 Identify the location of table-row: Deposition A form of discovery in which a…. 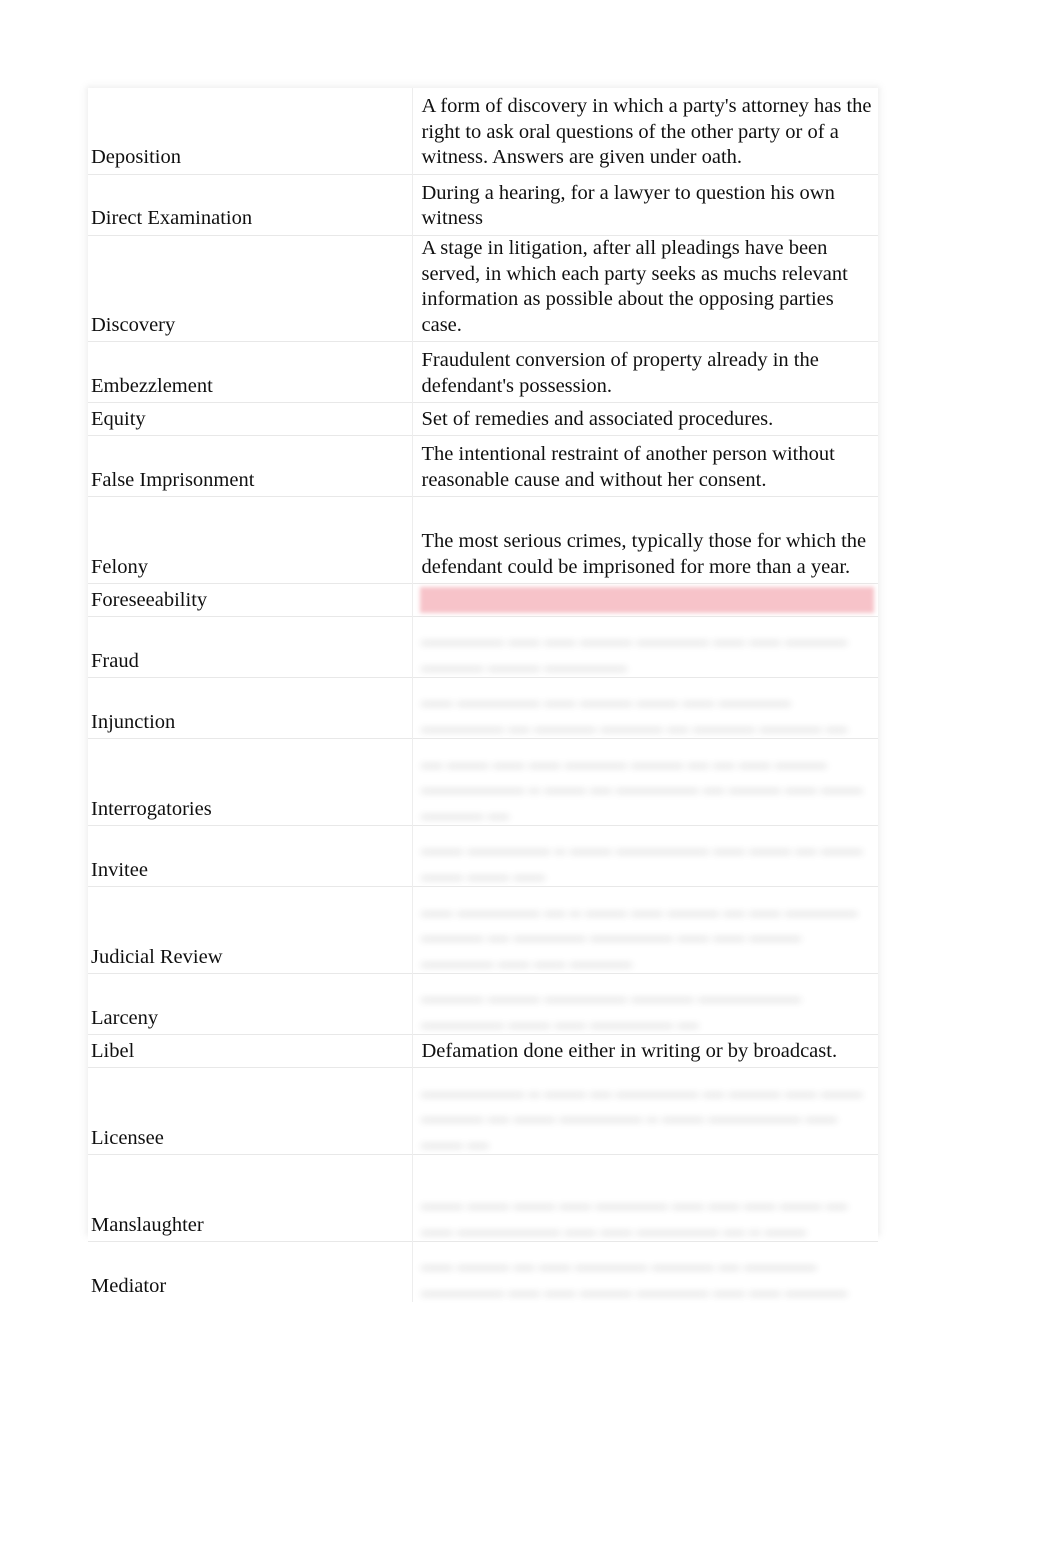
(483, 131).